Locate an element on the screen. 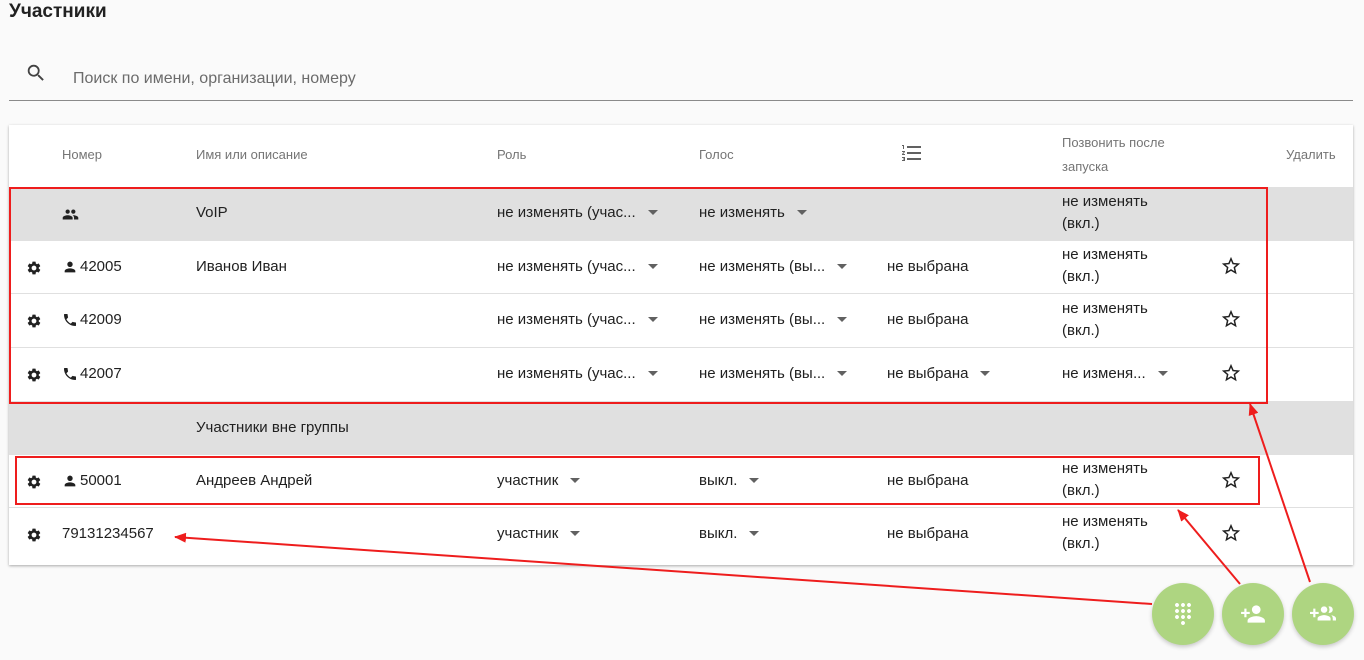  call-value: не изменять (вкл.) is located at coordinates (1105, 532).